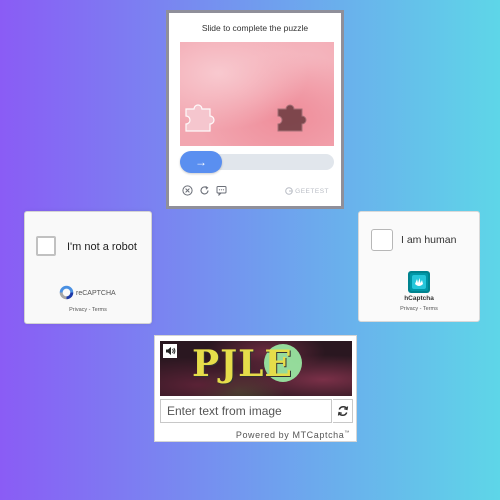  Describe the element at coordinates (46, 246) in the screenshot. I see `recaptcha-checkbox` at that location.